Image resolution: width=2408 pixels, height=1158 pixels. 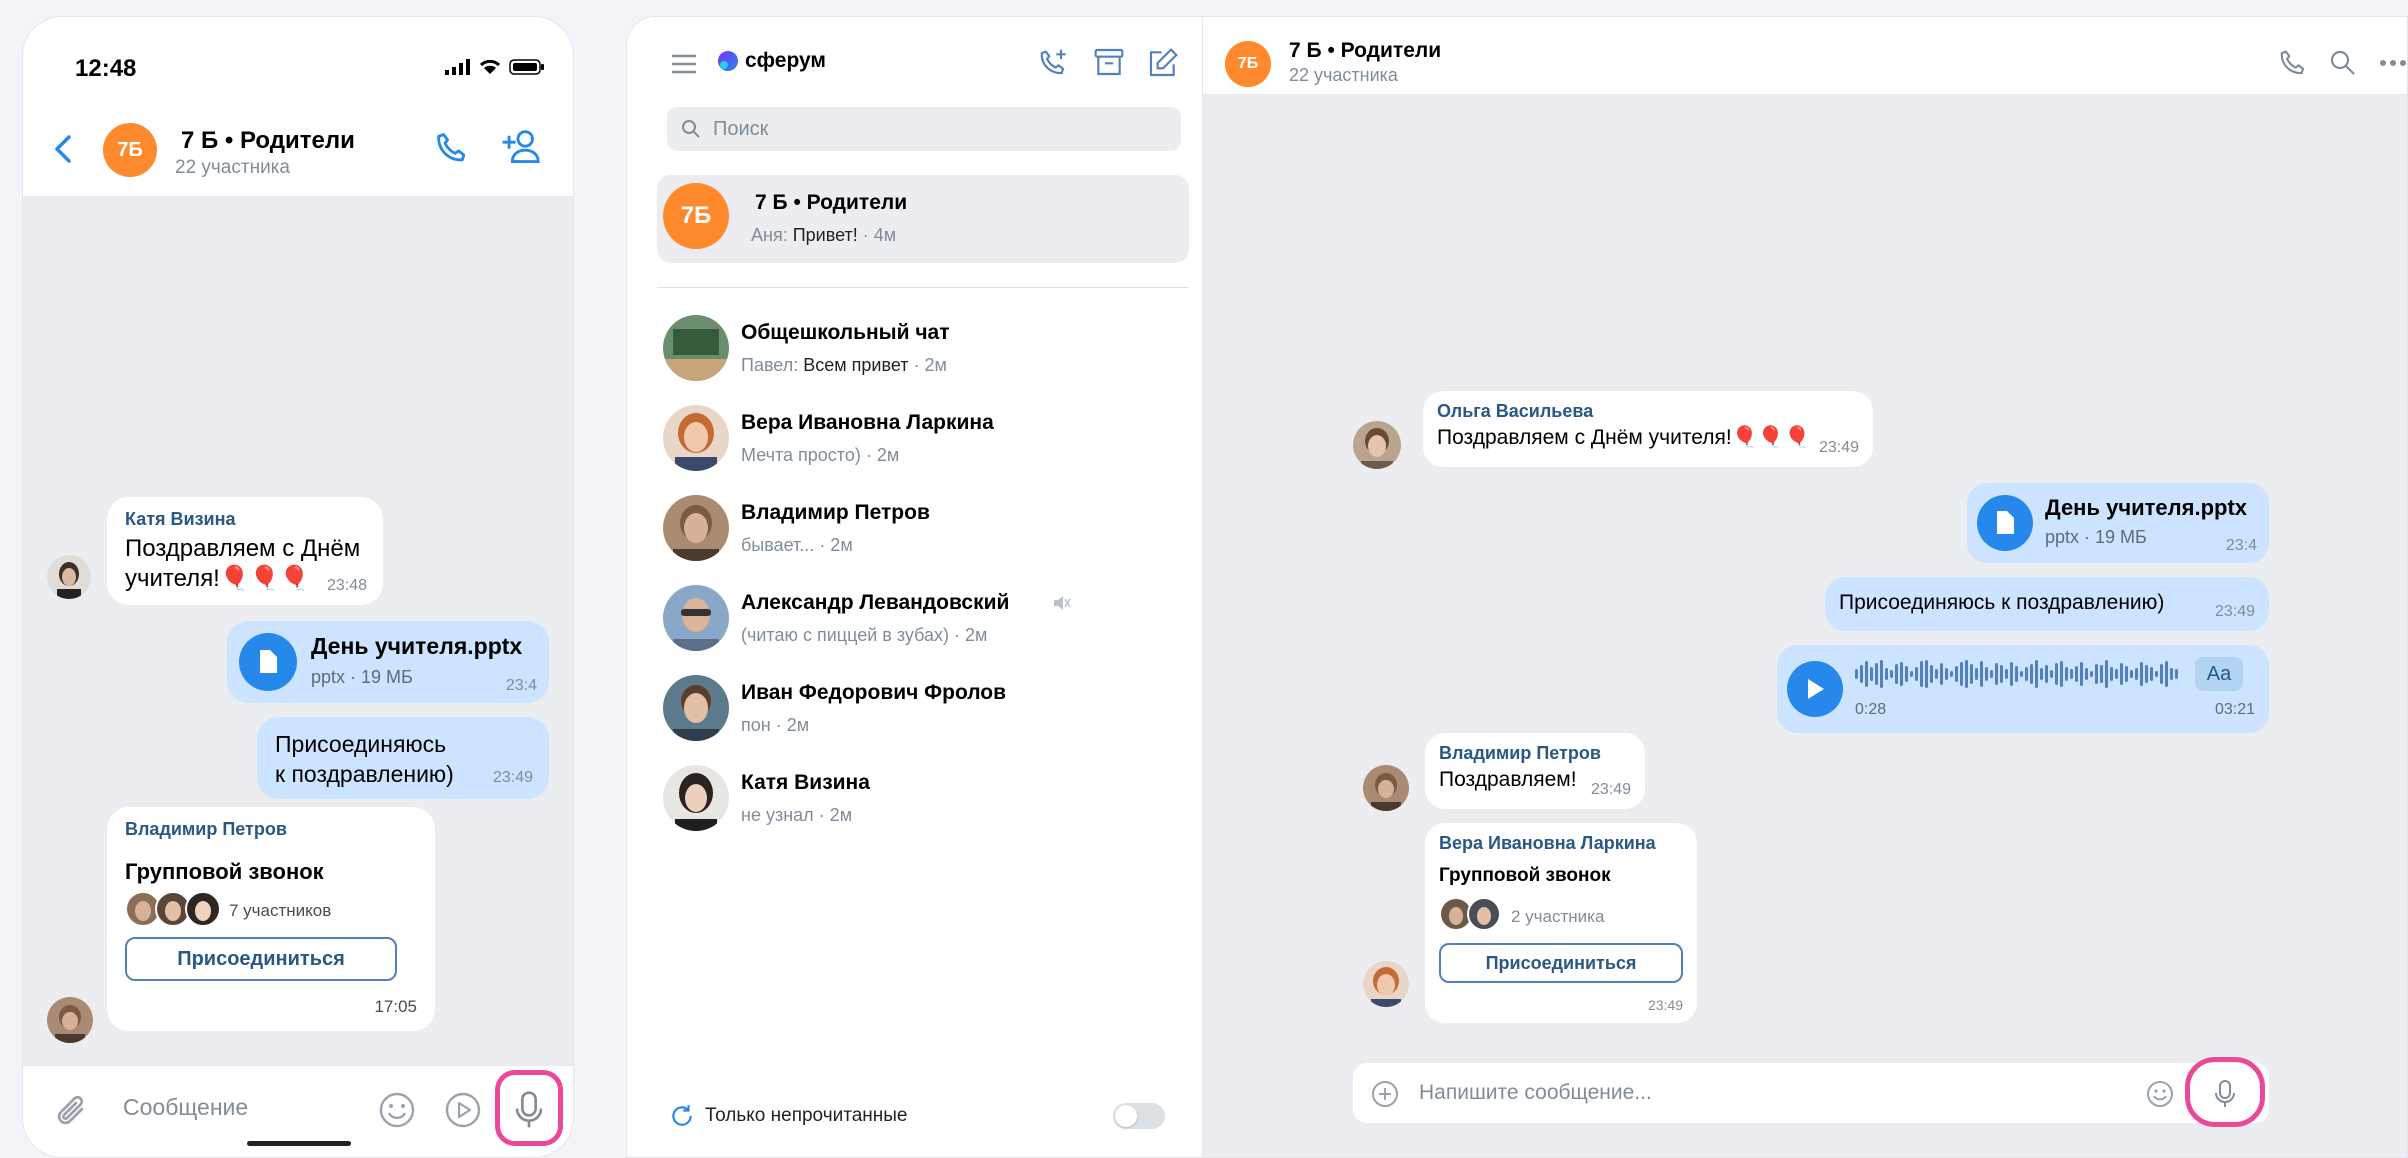 I want to click on sender-name: Ольга Васильева, so click(x=1648, y=411).